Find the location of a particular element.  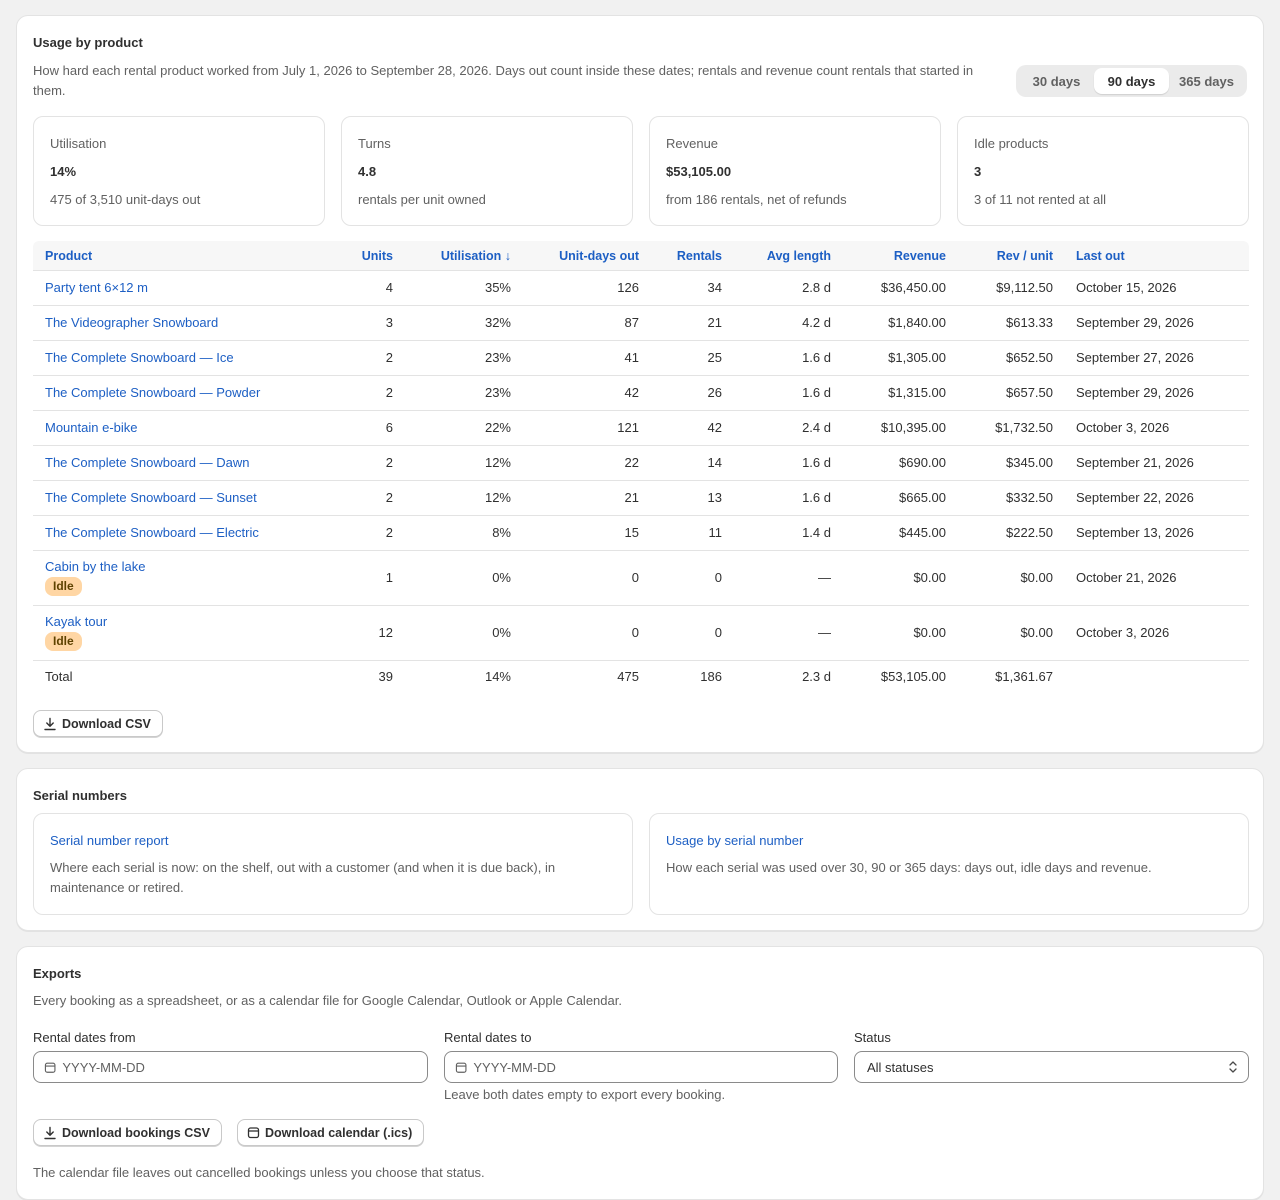

unit-days-out-cell: 121 is located at coordinates (628, 427).